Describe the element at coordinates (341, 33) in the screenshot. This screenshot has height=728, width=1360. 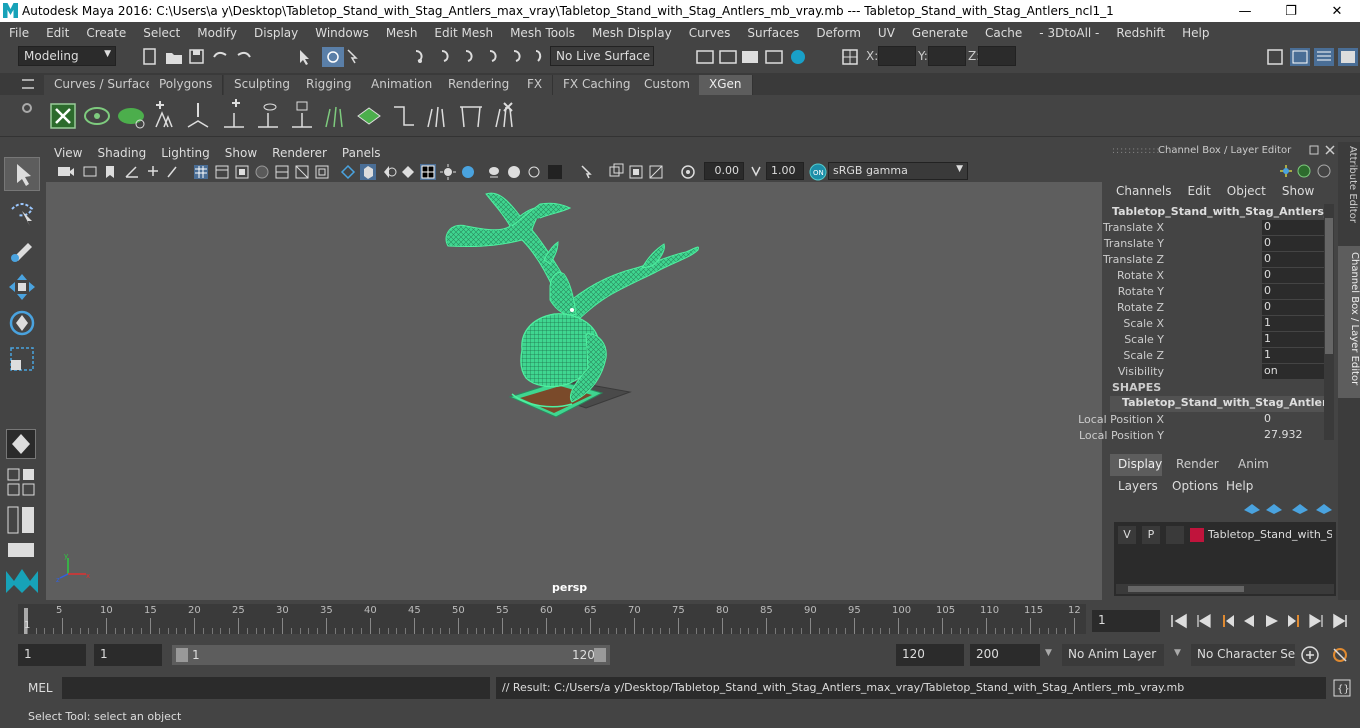
I see `menu-item: Windows` at that location.